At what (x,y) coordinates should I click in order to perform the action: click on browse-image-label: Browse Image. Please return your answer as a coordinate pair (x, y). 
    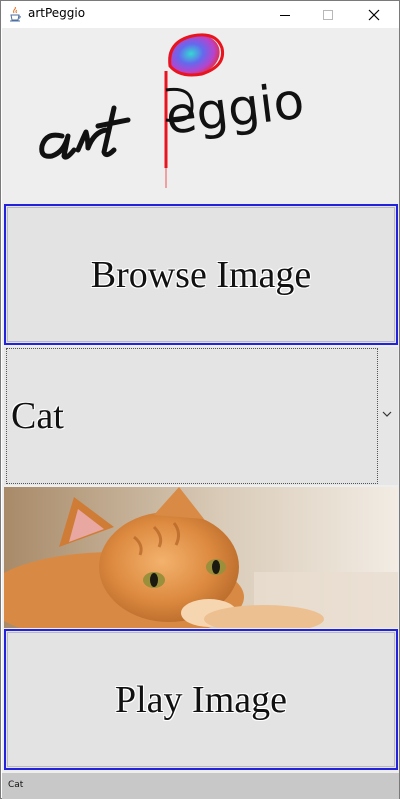
    Looking at the image, I should click on (201, 274).